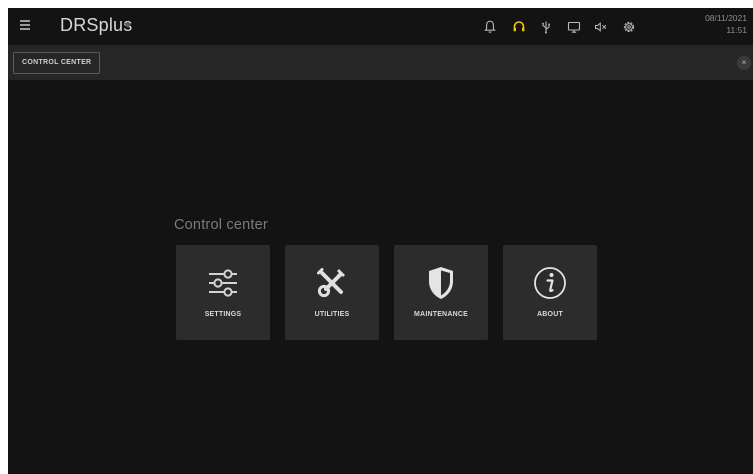 The width and height of the screenshot is (753, 474). What do you see at coordinates (221, 225) in the screenshot?
I see `section-title: Control center` at bounding box center [221, 225].